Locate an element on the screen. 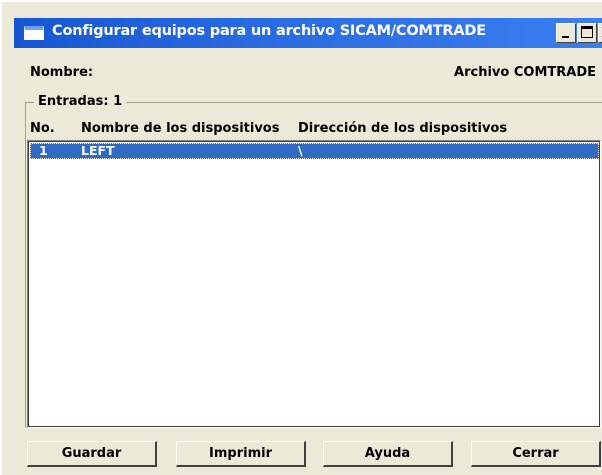  print-button: Imprimir is located at coordinates (241, 454).